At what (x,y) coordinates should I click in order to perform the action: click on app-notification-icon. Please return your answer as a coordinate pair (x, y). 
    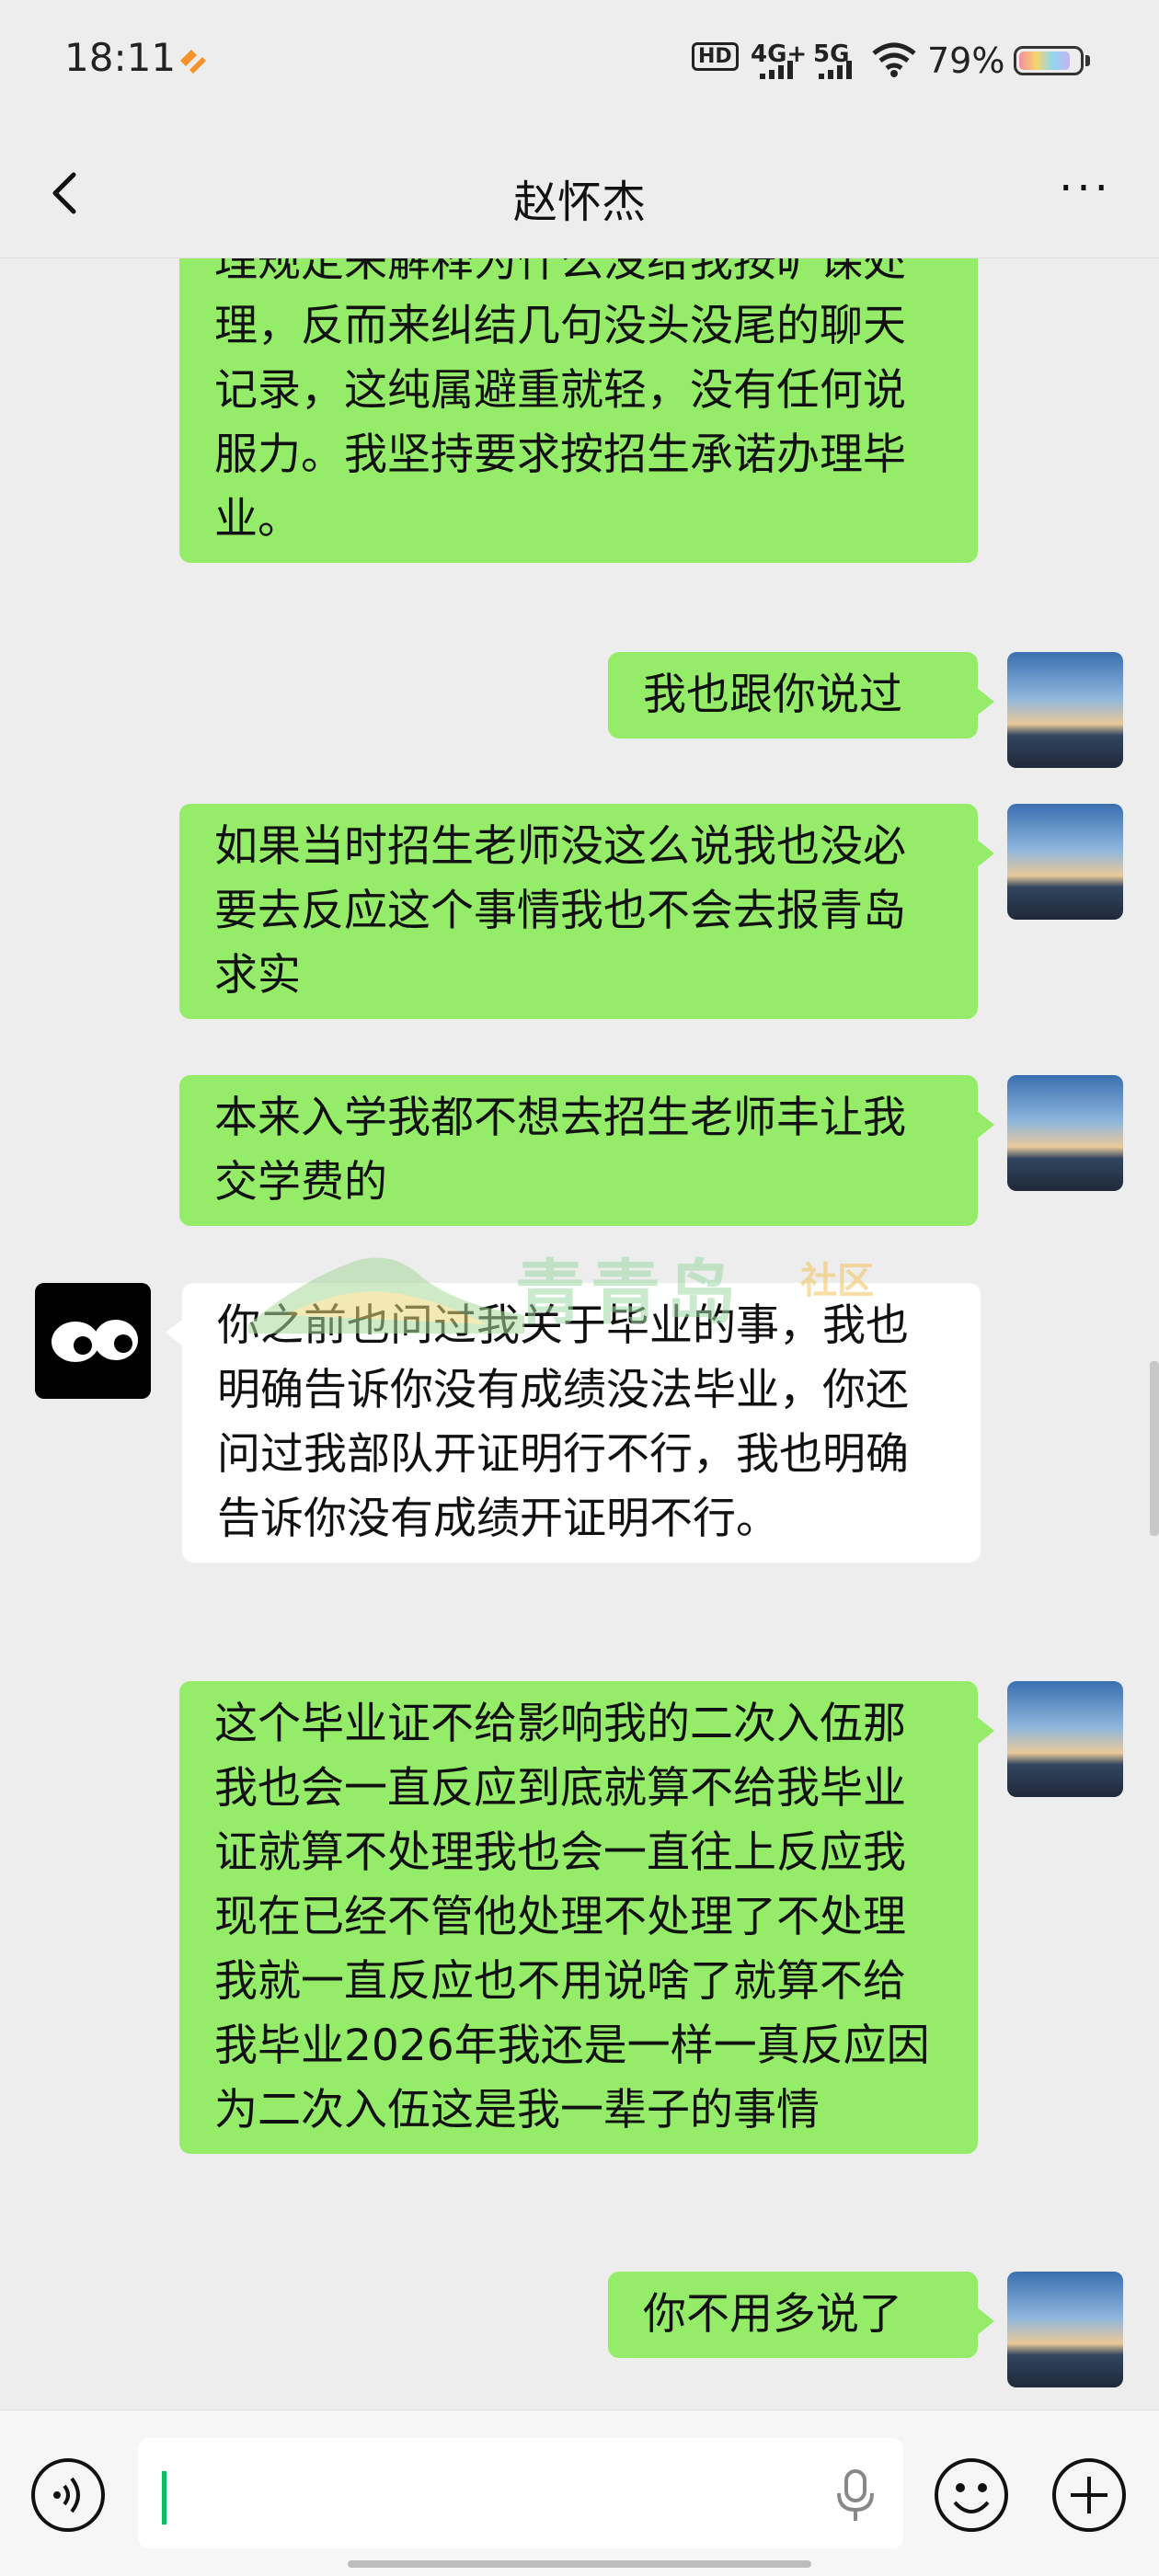
    Looking at the image, I should click on (193, 62).